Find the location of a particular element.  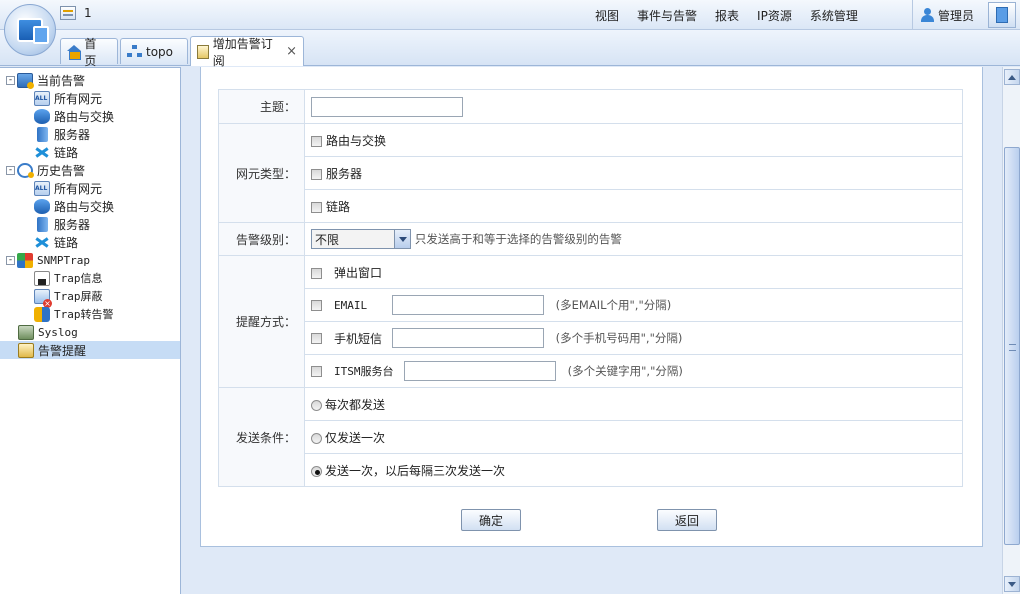

tree-item-trap-block: Trap屏蔽 is located at coordinates (68, 297).